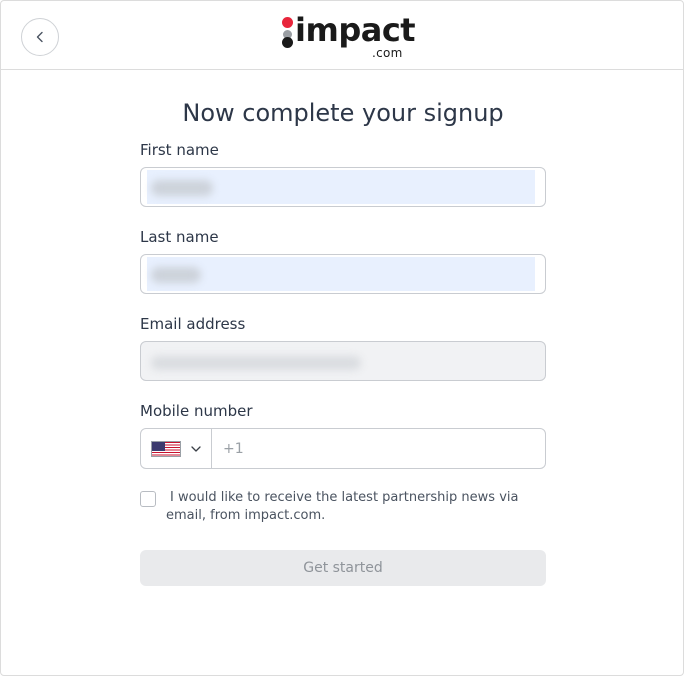  I want to click on page-title: Now complete your signup, so click(343, 113).